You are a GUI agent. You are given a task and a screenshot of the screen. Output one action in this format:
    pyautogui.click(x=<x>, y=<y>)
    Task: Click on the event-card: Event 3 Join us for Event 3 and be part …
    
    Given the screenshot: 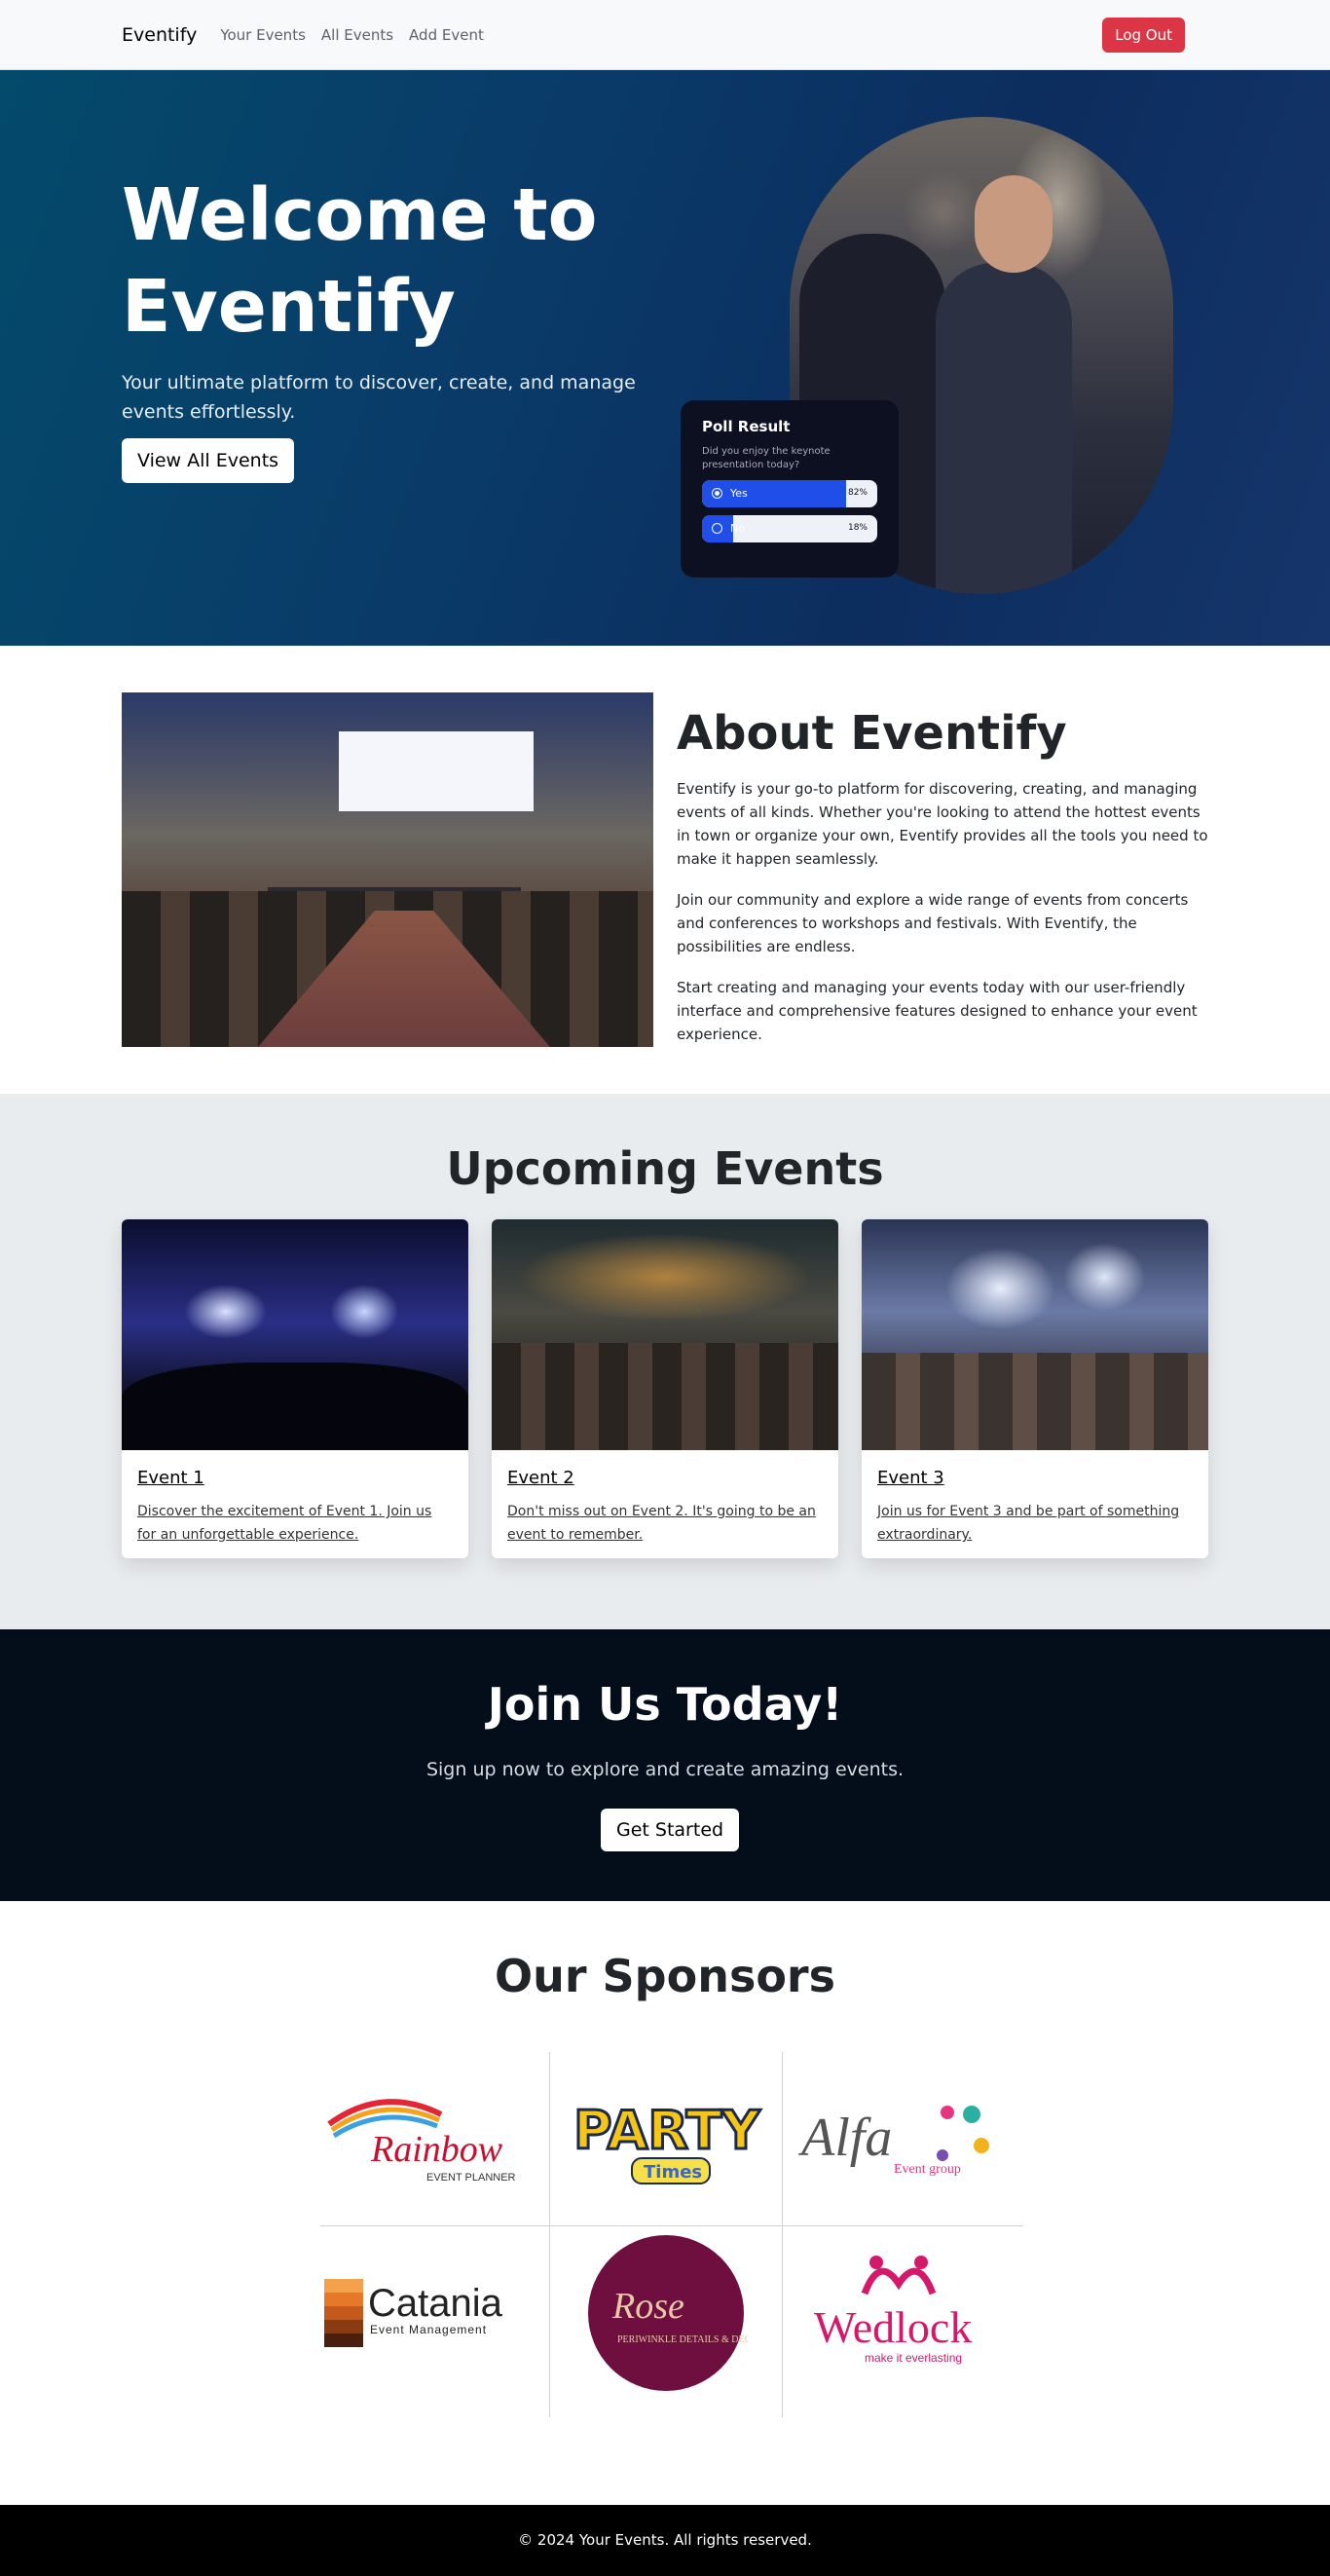 What is the action you would take?
    pyautogui.click(x=1035, y=1388)
    